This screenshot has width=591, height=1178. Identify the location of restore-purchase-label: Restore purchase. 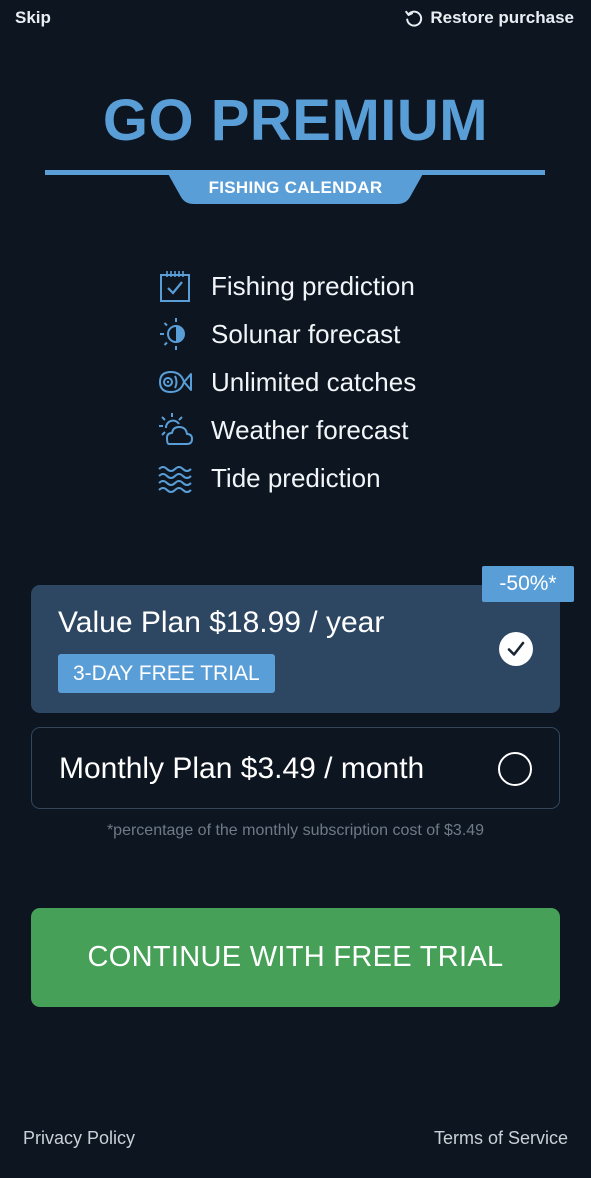
(502, 17).